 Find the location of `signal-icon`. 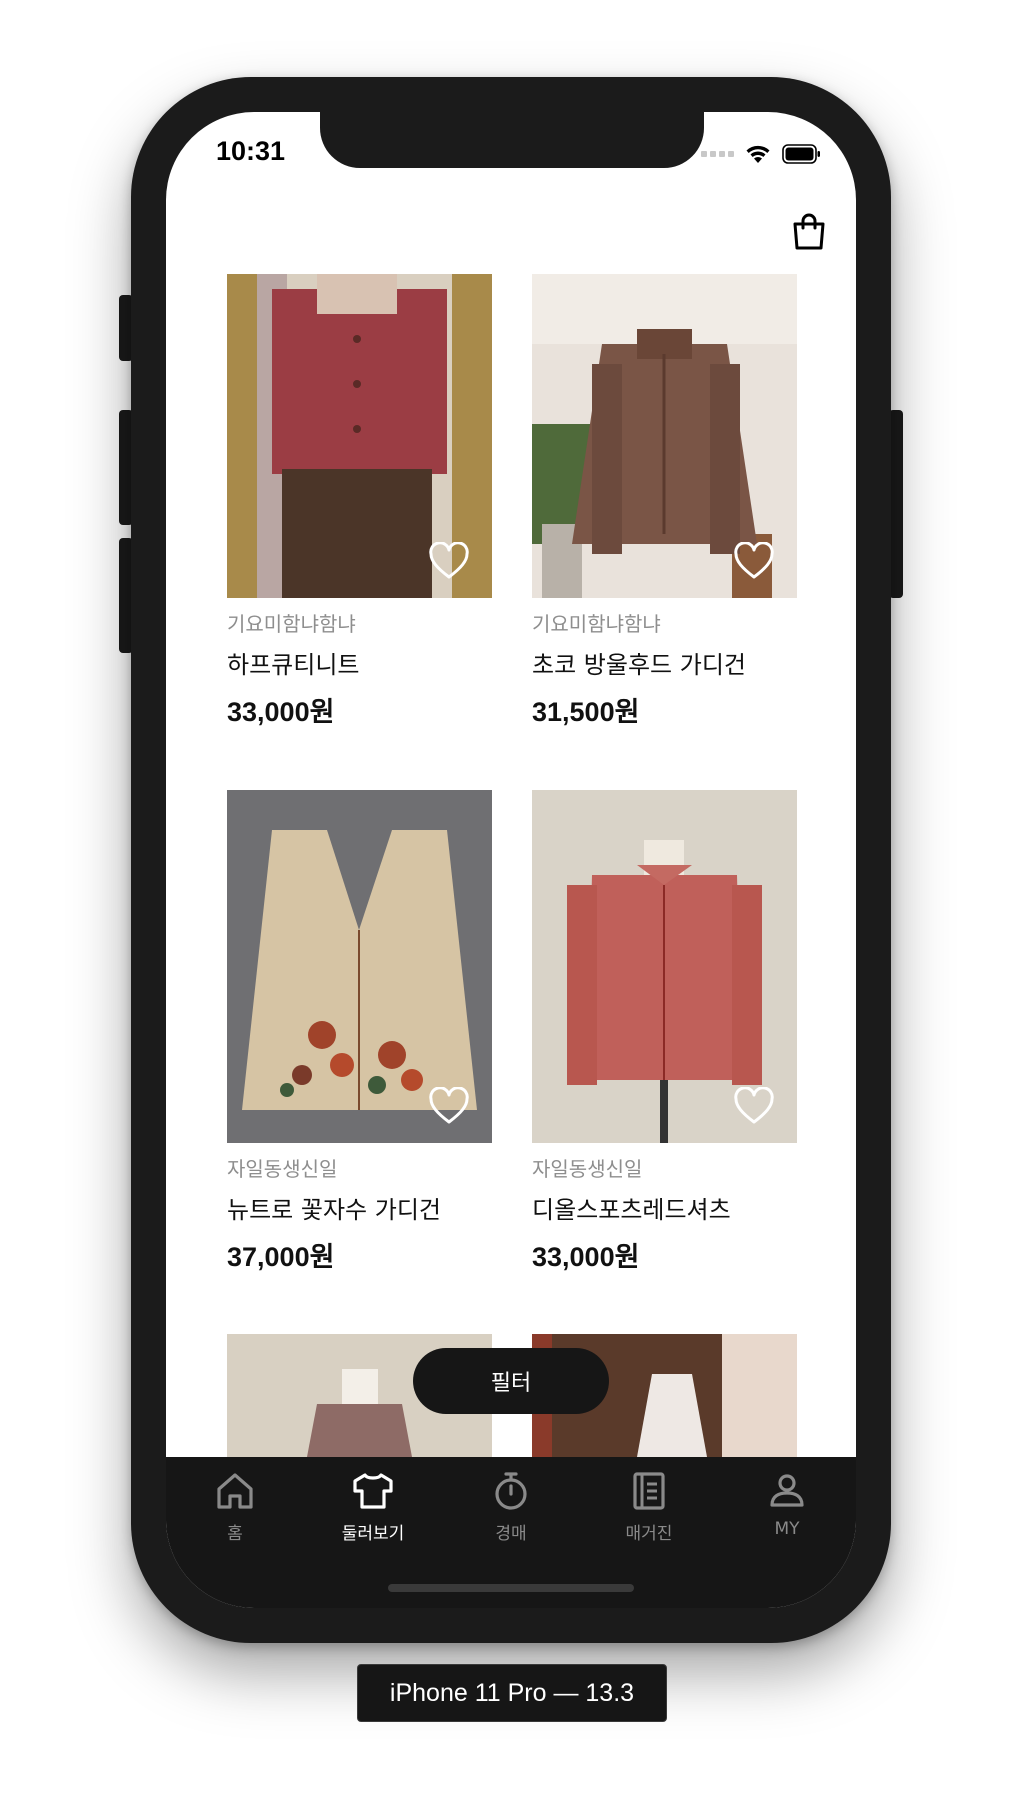

signal-icon is located at coordinates (717, 154).